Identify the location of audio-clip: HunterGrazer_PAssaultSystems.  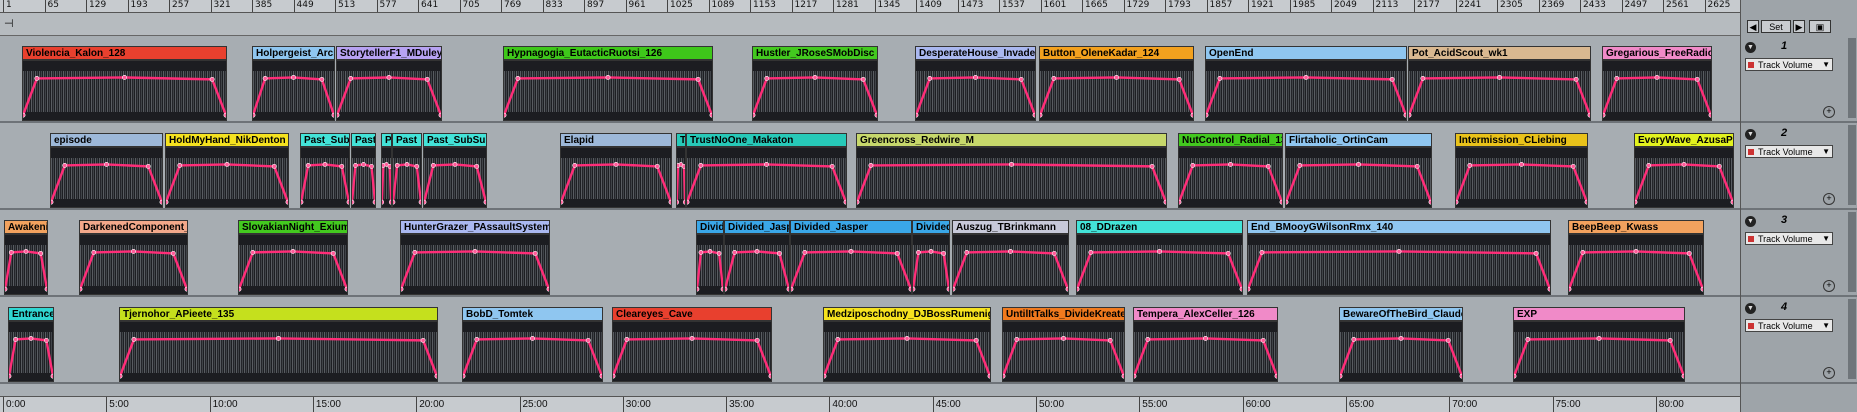
(475, 257).